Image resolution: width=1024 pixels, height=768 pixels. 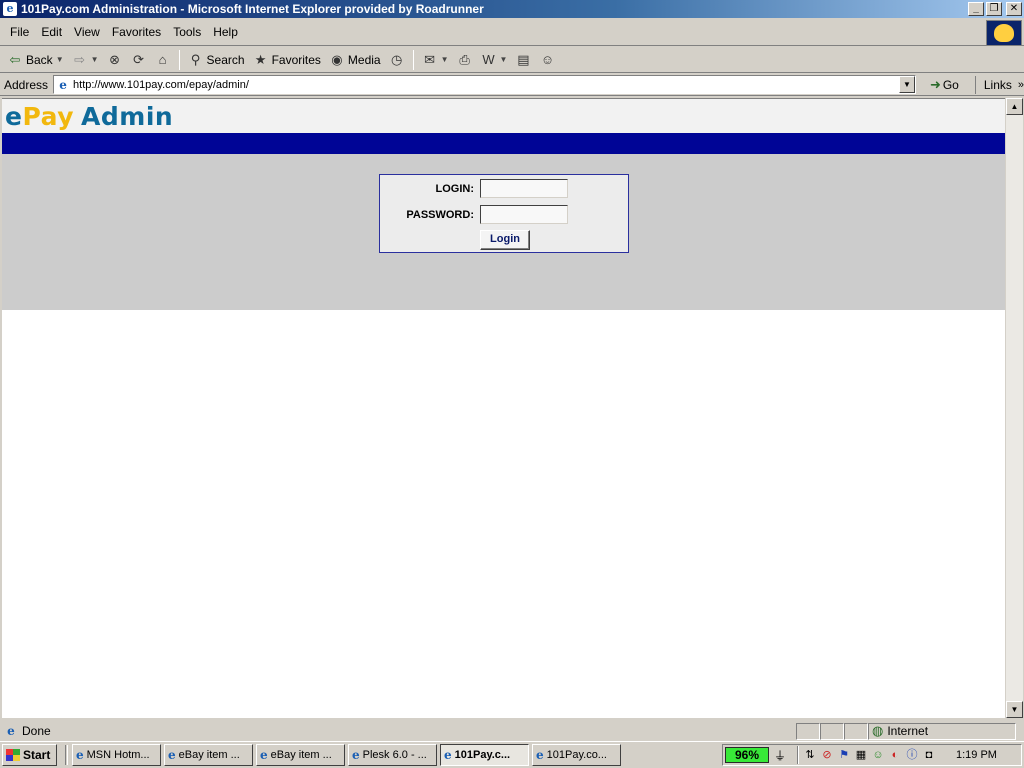 I want to click on history-icon: ◷, so click(x=396, y=59).